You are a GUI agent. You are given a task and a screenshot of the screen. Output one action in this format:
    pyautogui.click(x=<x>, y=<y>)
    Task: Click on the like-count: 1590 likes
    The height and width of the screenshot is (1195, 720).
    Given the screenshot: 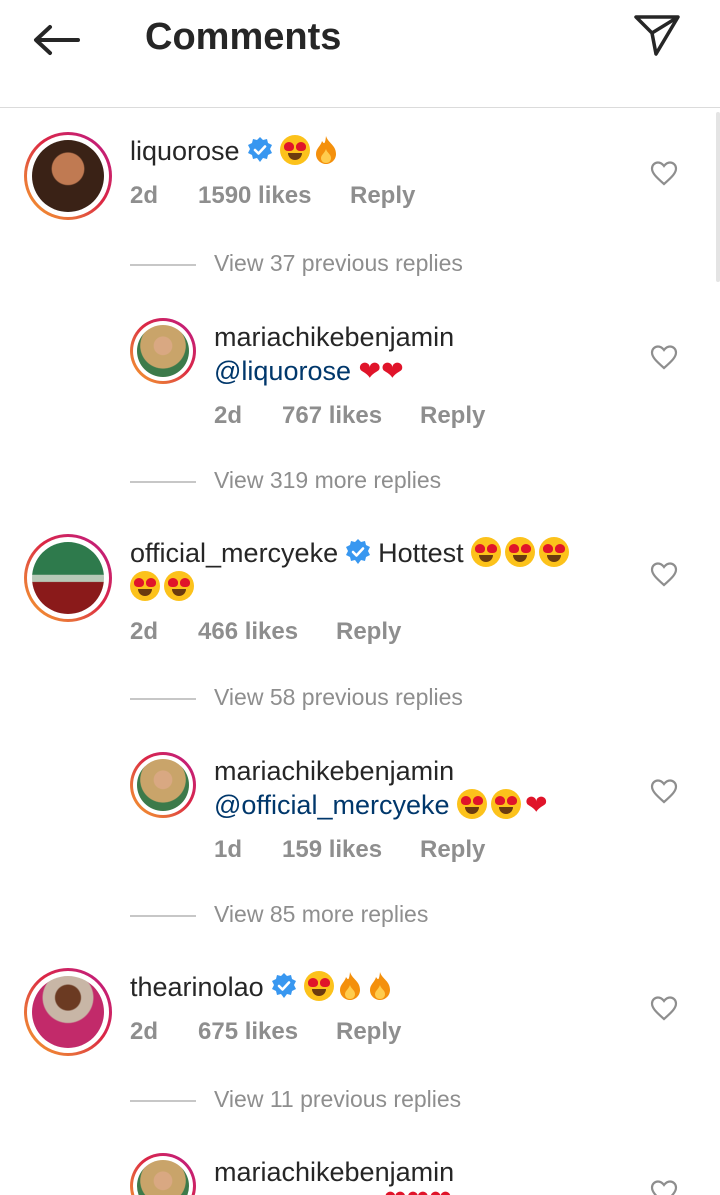 What is the action you would take?
    pyautogui.click(x=254, y=196)
    